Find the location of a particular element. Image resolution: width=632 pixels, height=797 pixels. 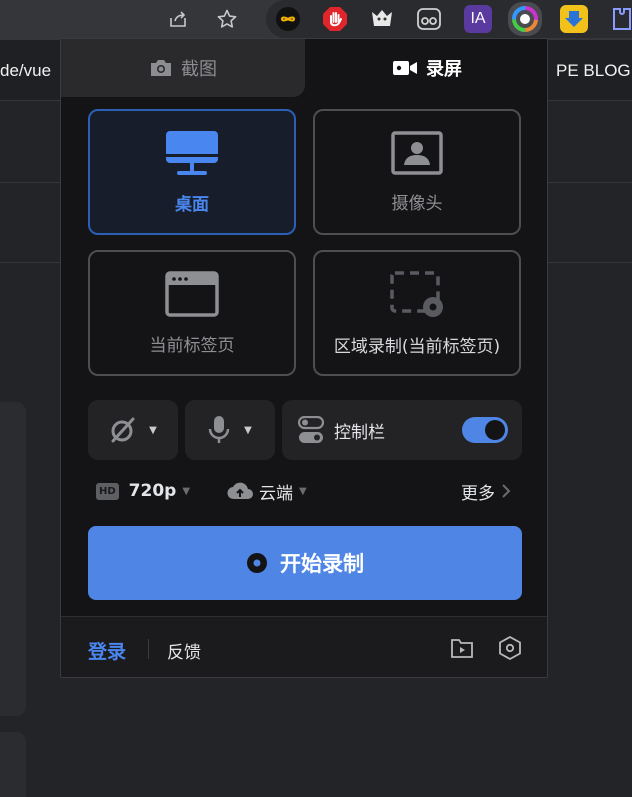

mode-current-tab-label: 当前标签页 is located at coordinates (192, 345).